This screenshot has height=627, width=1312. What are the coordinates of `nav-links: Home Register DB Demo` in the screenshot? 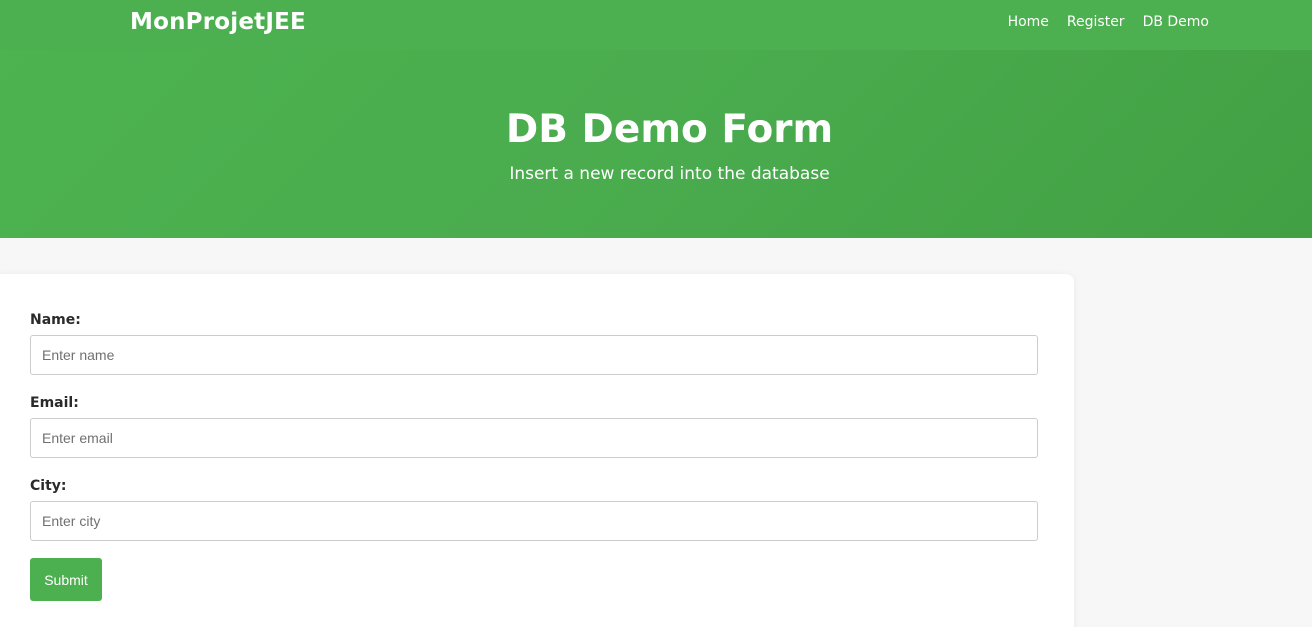 It's located at (1108, 22).